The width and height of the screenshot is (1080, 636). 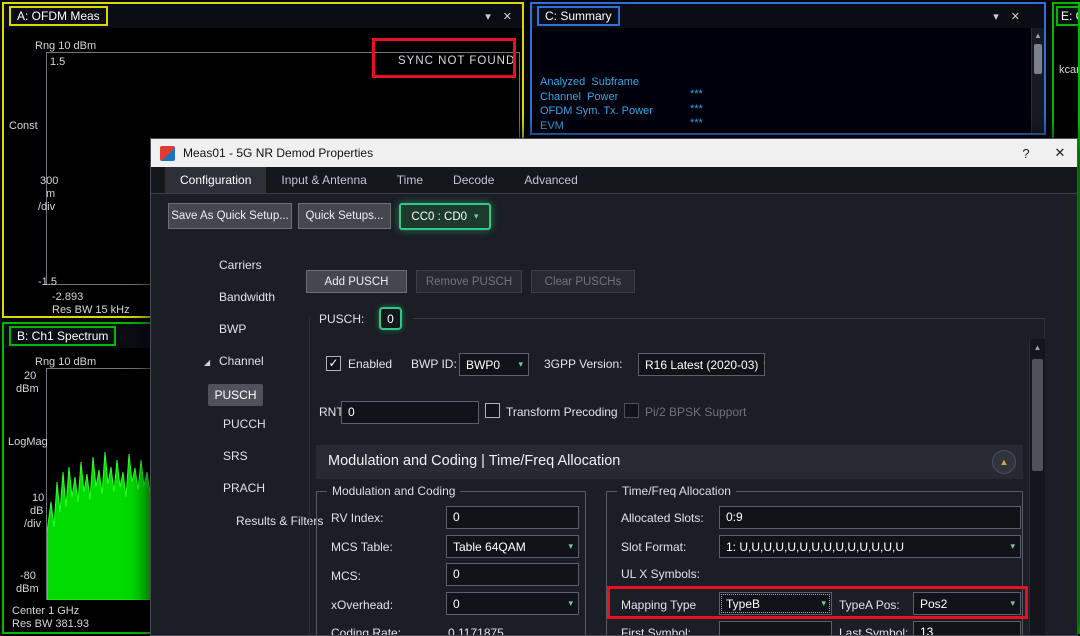 I want to click on mcs-table-select: Table 64QAM ▾, so click(x=512, y=546).